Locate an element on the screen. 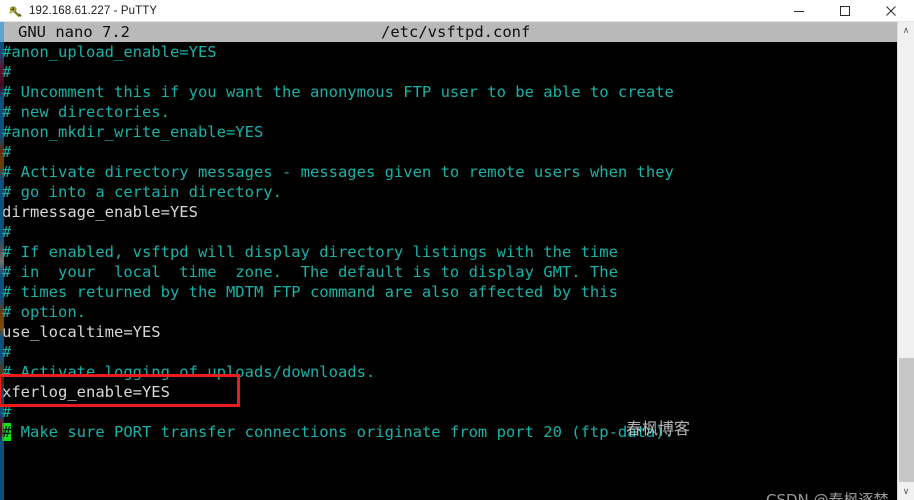 This screenshot has width=914, height=500. editor-line: # Activate logging of uploads/downloads. is located at coordinates (448, 372).